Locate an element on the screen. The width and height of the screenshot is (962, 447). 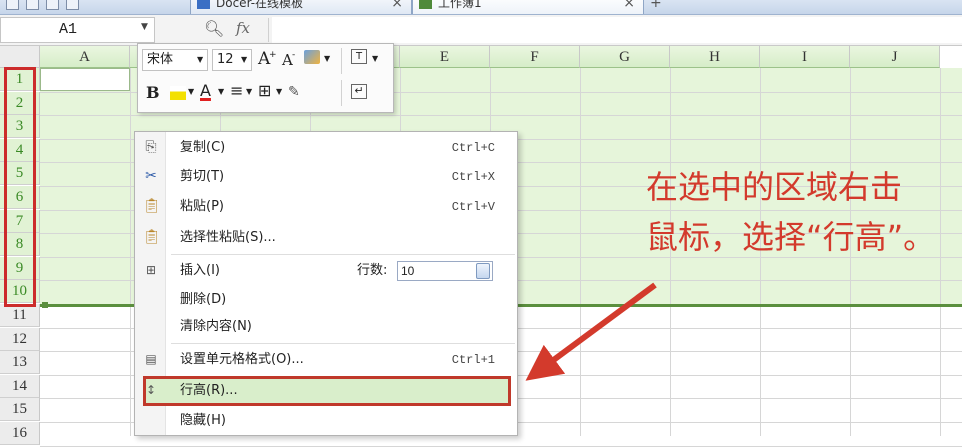
column-header-g: G is located at coordinates (625, 57).